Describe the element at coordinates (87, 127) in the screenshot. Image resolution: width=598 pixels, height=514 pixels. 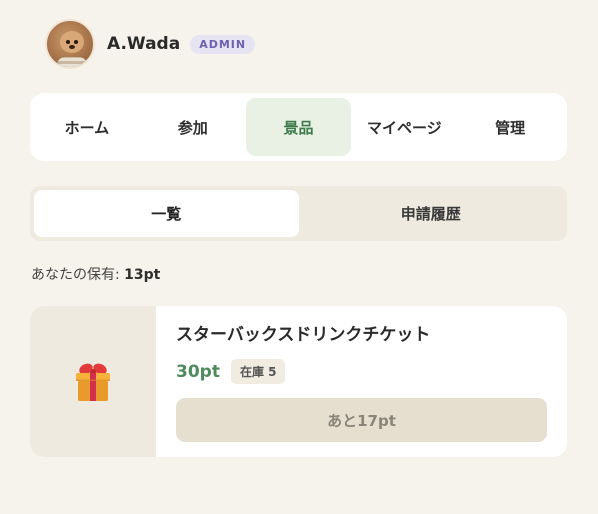
I see `nav-item-home: ホーム` at that location.